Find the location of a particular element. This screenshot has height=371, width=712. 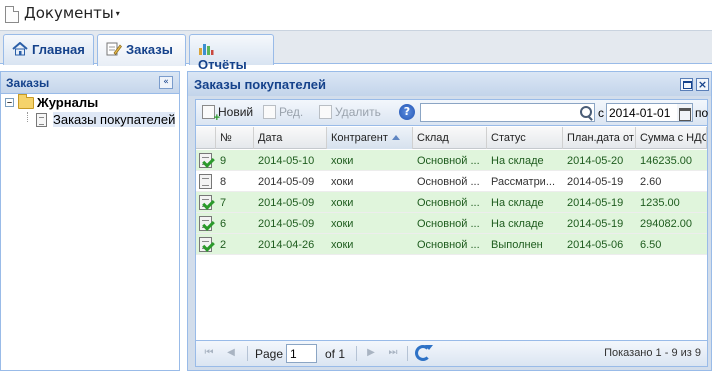

cell-sum: 6.50 is located at coordinates (651, 245).